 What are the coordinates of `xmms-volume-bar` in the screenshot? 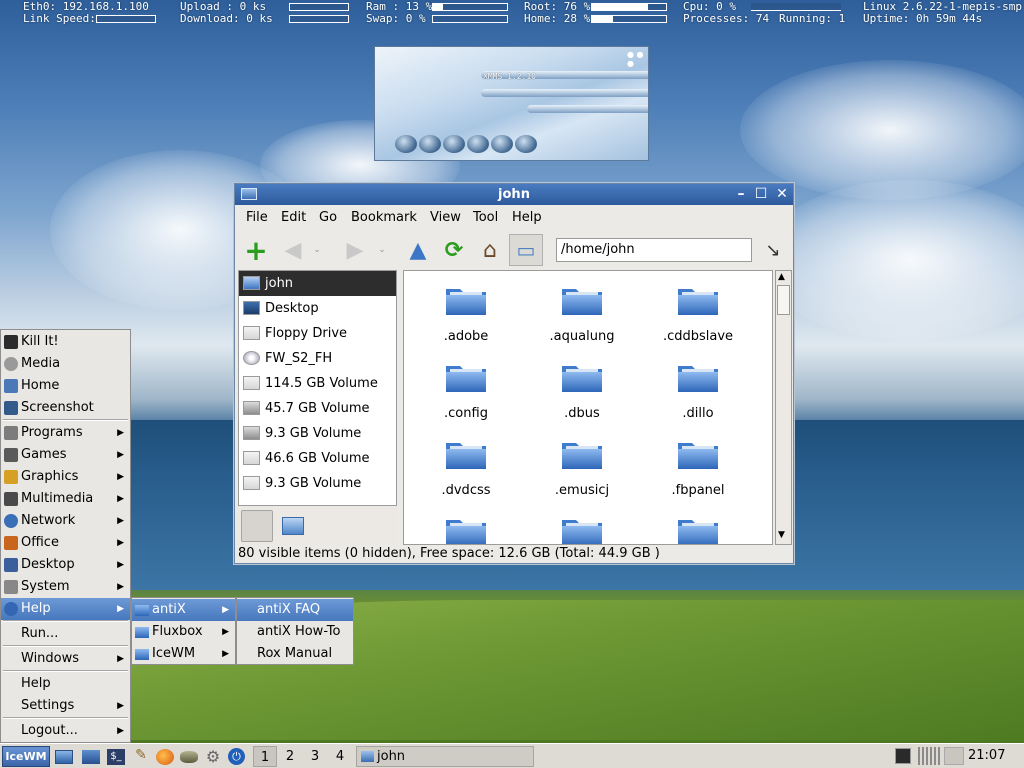 It's located at (587, 109).